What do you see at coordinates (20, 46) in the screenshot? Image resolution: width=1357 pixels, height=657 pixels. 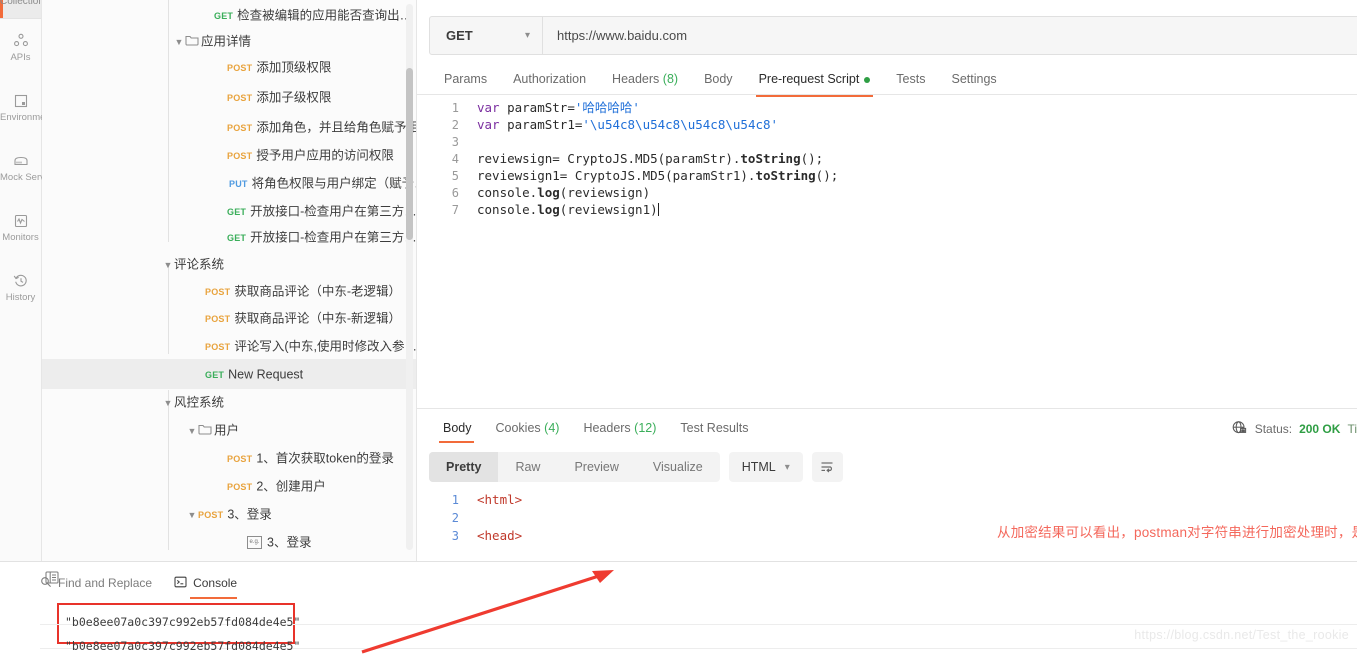 I see `sidebar-item-apis: APIs` at bounding box center [20, 46].